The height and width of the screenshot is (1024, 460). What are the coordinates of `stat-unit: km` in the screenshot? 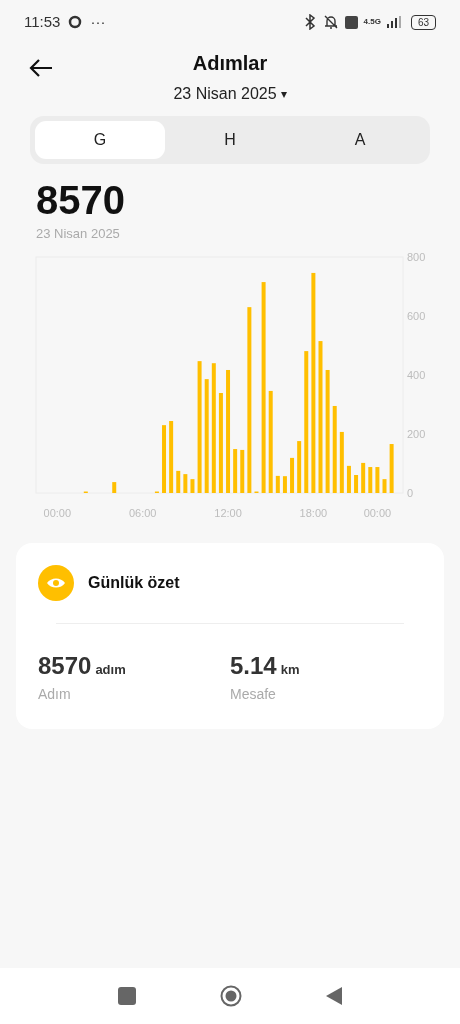 It's located at (290, 669).